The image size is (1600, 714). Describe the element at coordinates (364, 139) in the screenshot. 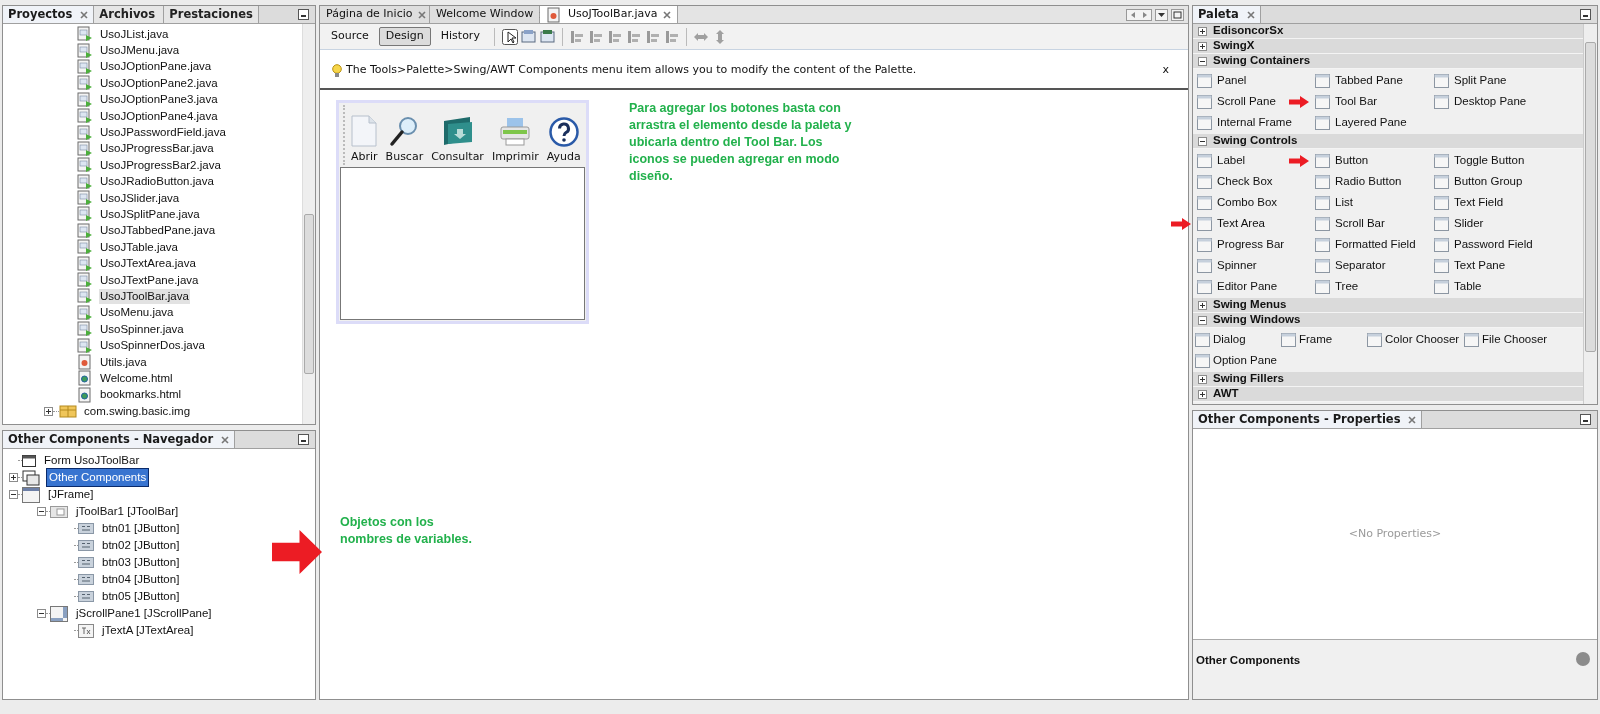

I see `toolbar-button: Abrir` at that location.